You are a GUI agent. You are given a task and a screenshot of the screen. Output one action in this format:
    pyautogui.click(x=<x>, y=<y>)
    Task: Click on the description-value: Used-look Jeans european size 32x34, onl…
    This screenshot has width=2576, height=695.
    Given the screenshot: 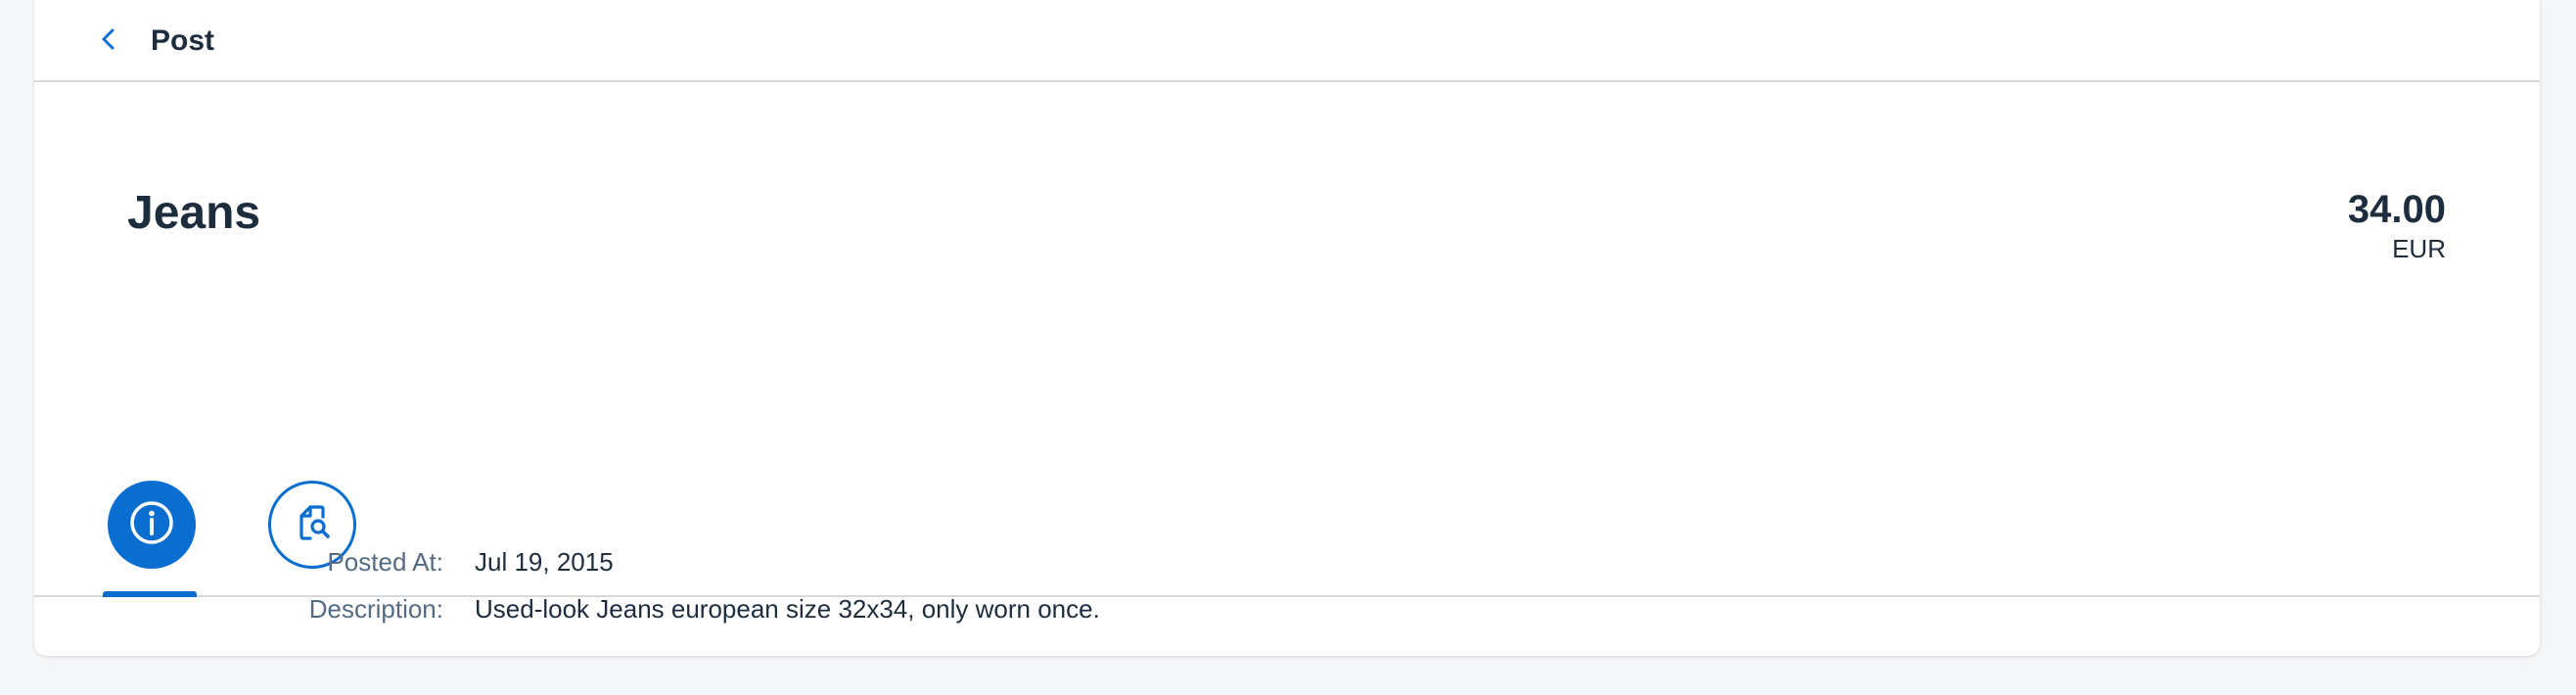 What is the action you would take?
    pyautogui.click(x=787, y=609)
    